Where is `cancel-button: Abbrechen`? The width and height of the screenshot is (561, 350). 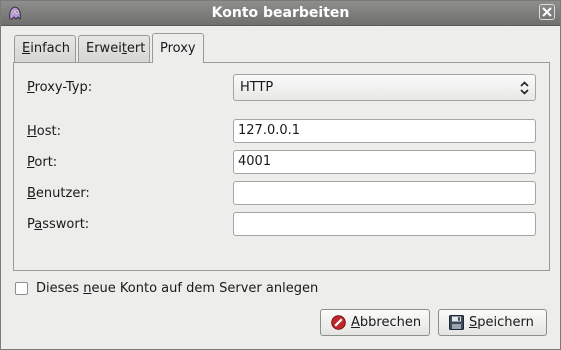
cancel-button: Abbrechen is located at coordinates (375, 322).